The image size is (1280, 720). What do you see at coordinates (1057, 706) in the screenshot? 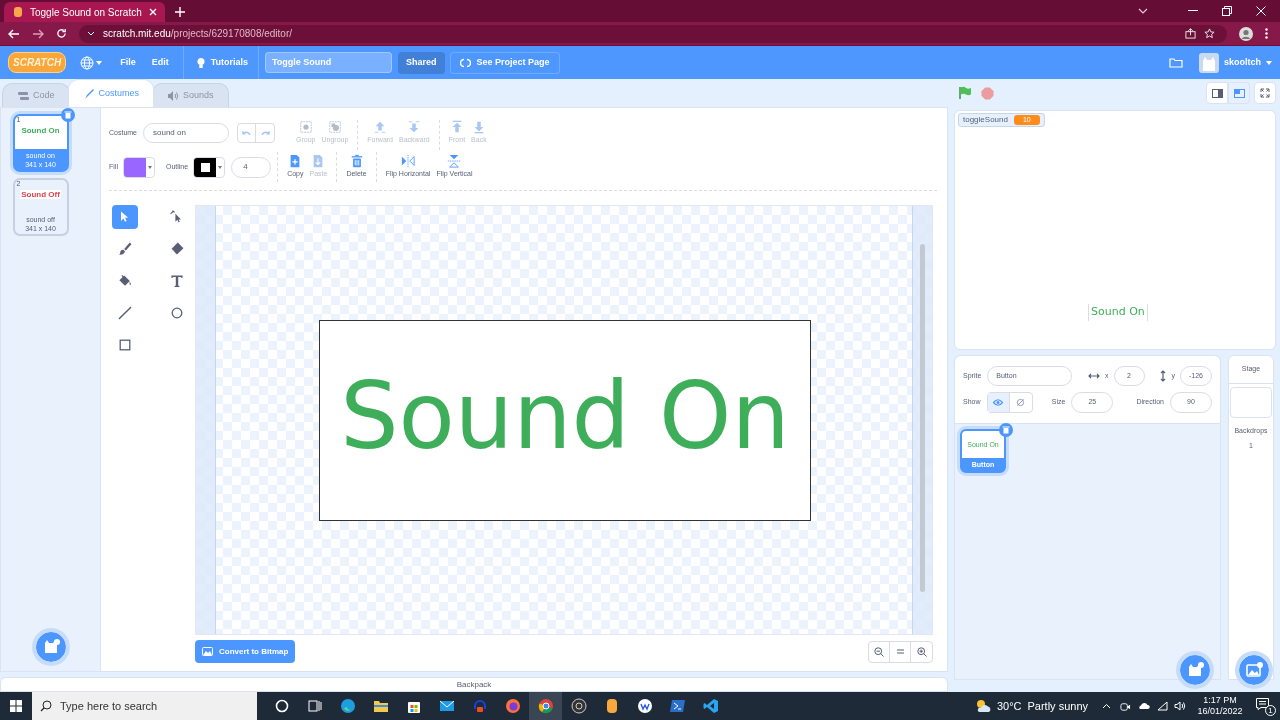
I see `weather-text: Partly sunny` at bounding box center [1057, 706].